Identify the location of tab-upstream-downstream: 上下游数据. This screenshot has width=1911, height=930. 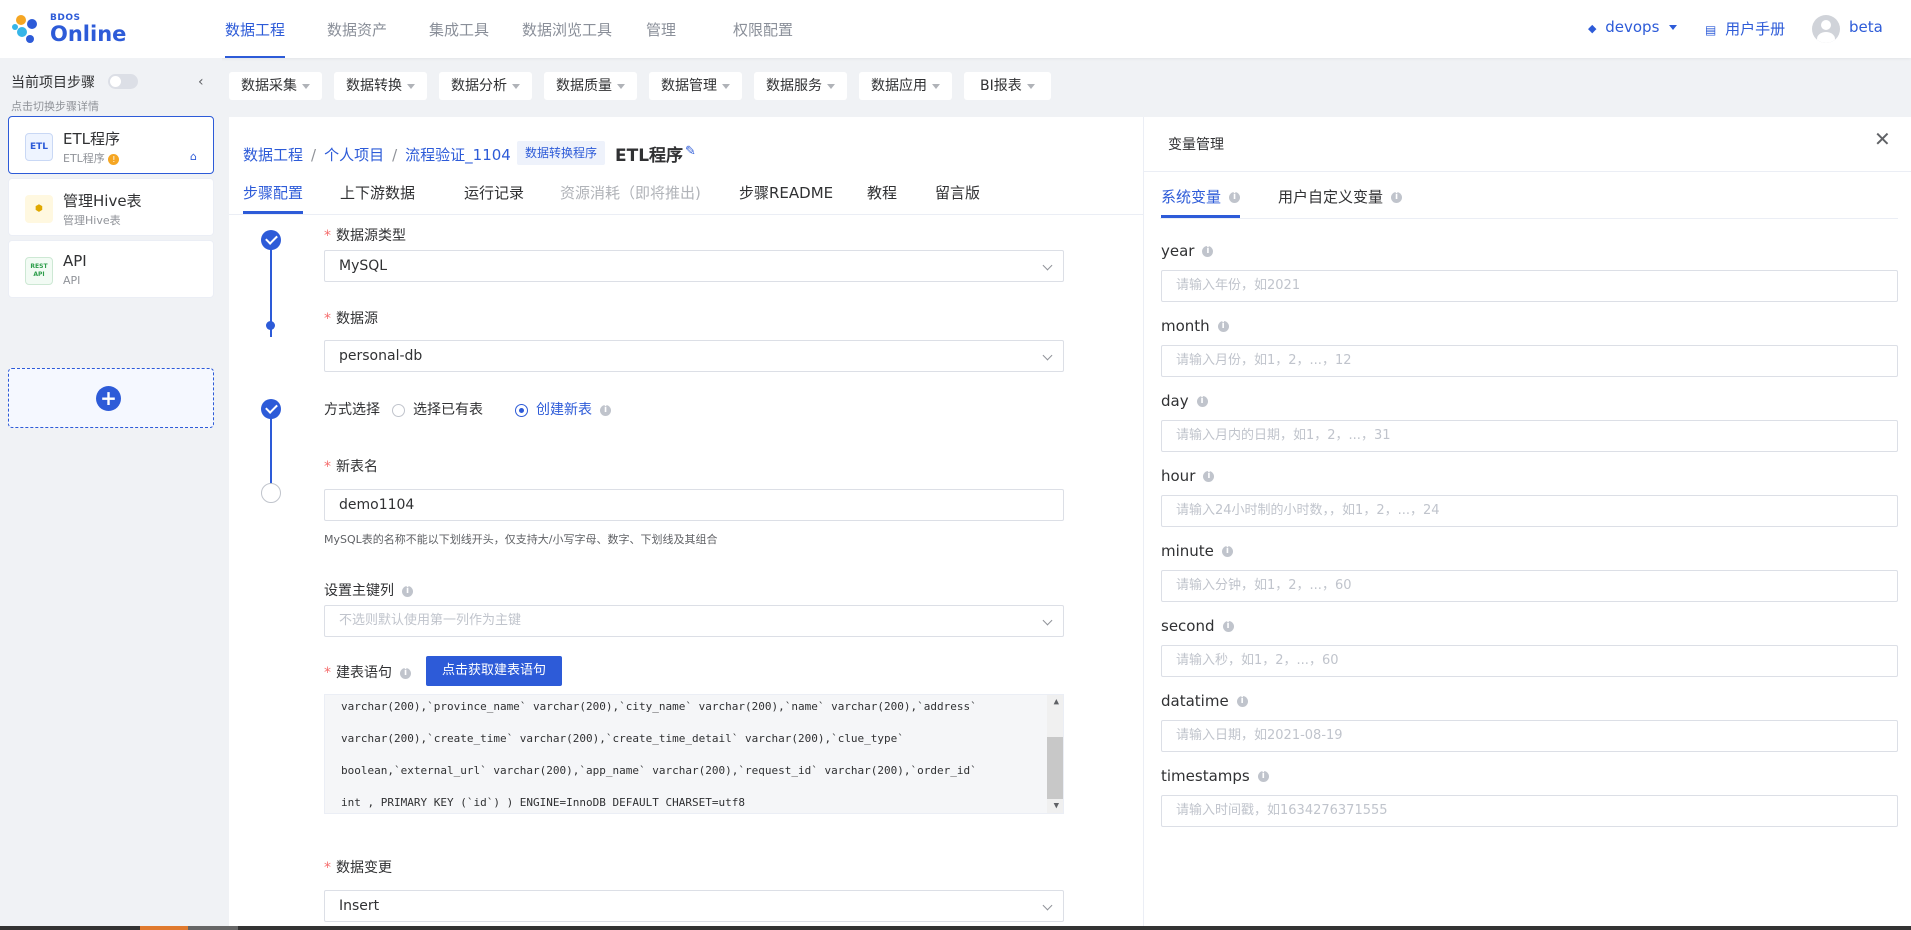
(377, 198).